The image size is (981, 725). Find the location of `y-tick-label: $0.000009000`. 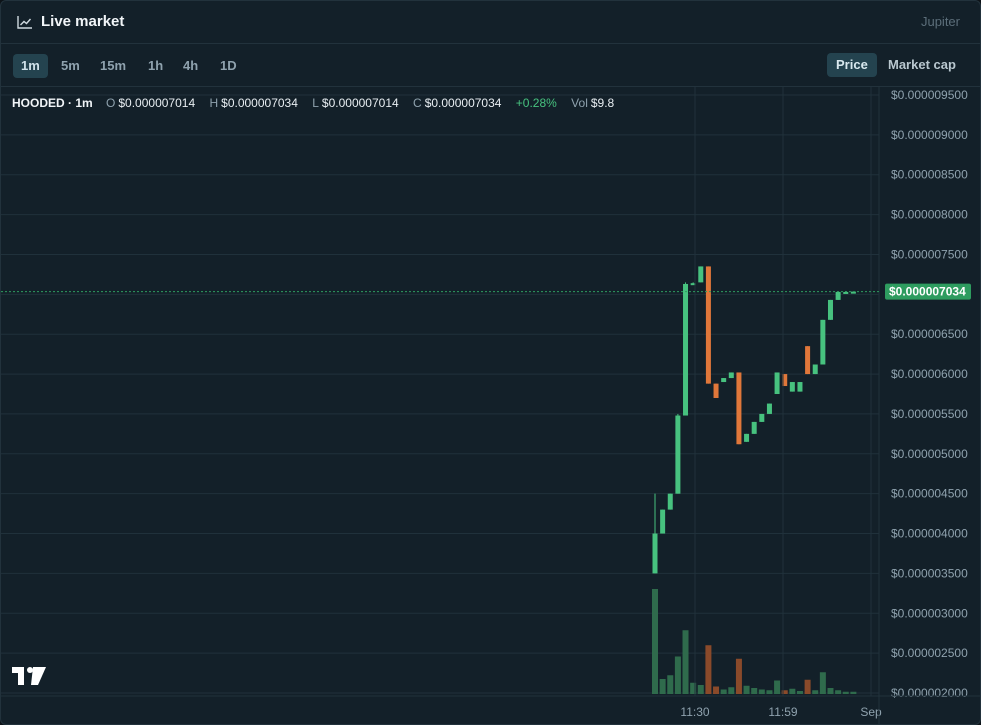

y-tick-label: $0.000009000 is located at coordinates (929, 135).